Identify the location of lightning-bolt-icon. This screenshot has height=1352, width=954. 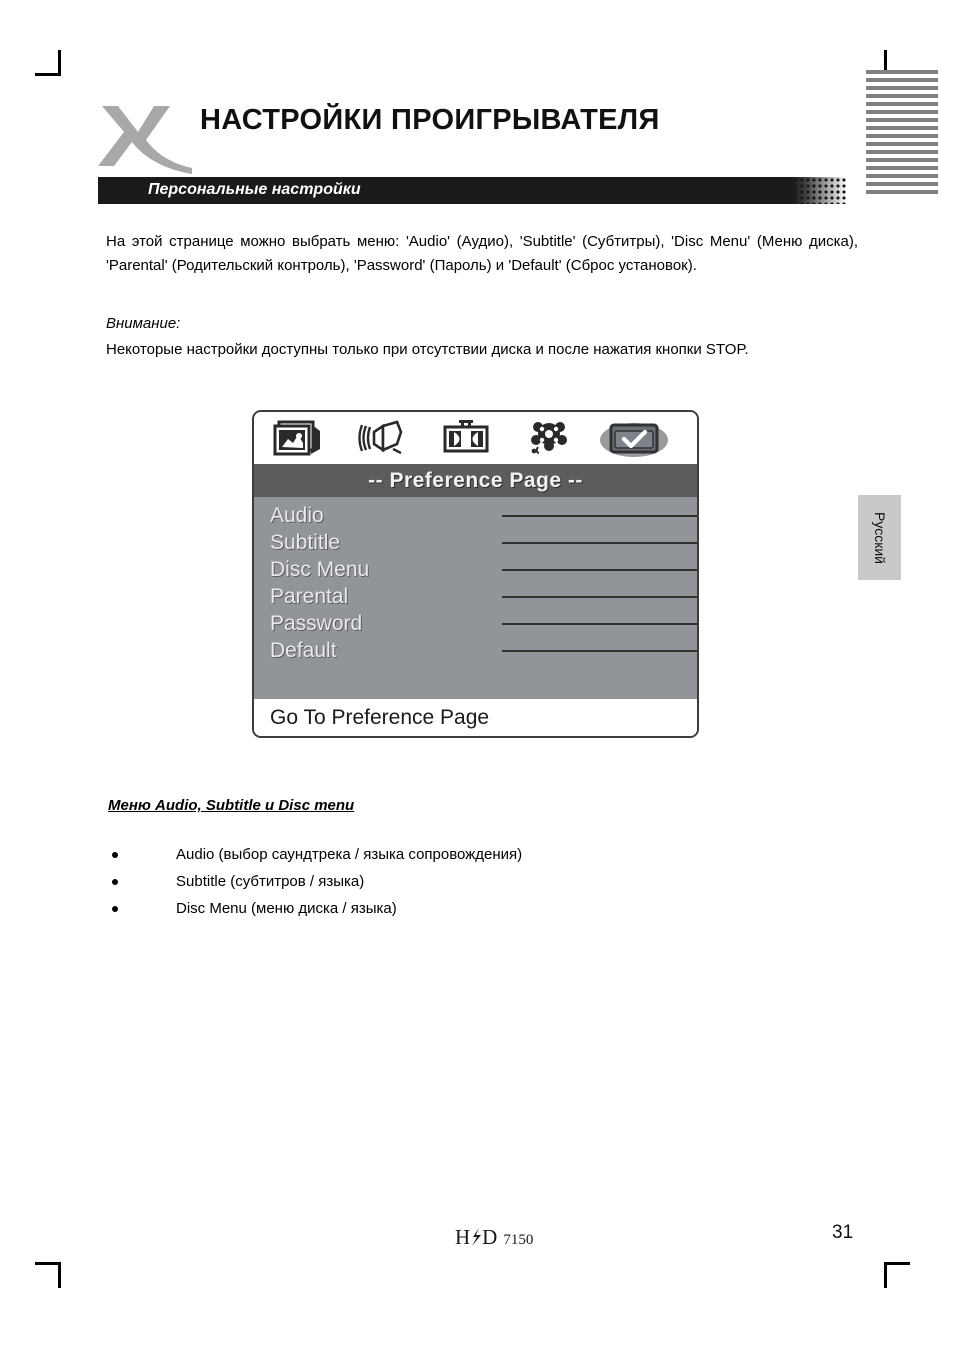
(476, 1237).